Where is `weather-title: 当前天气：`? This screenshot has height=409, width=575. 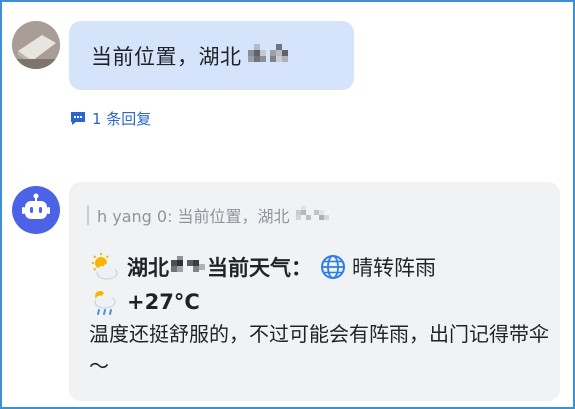 weather-title: 当前天气： is located at coordinates (259, 268).